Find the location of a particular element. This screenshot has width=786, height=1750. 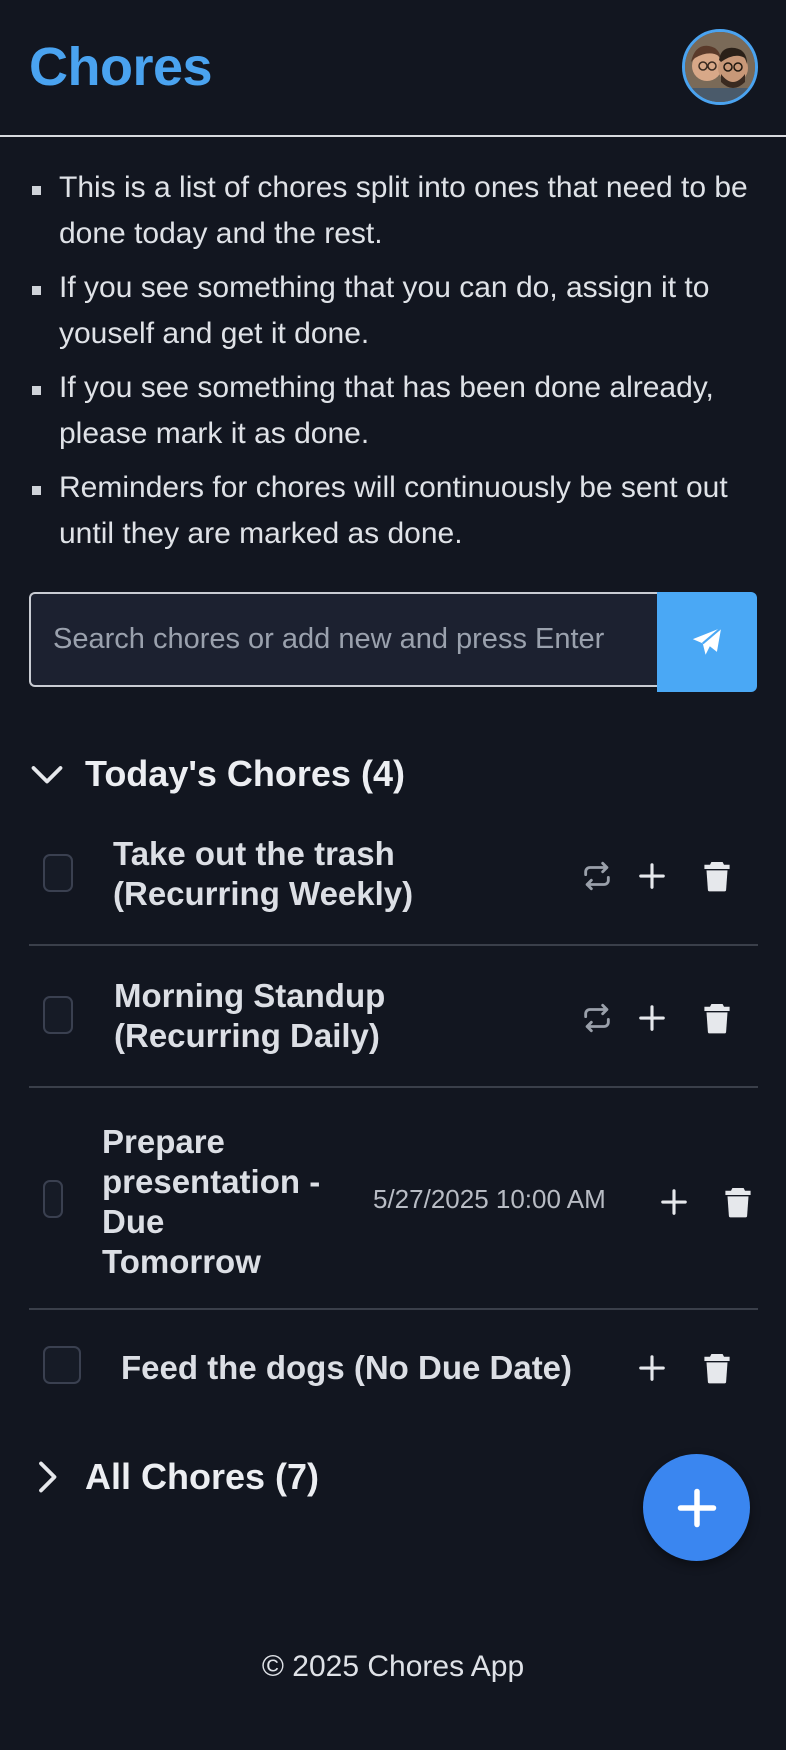

add-chore-button is located at coordinates (696, 1507).